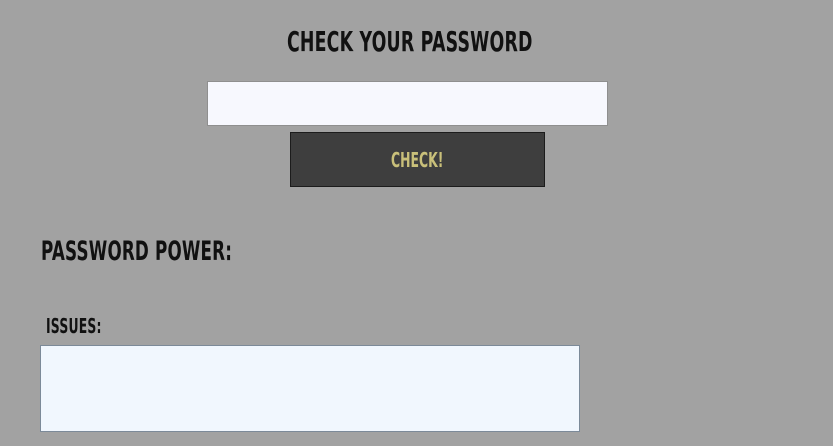 The width and height of the screenshot is (833, 446). Describe the element at coordinates (310, 388) in the screenshot. I see `issues-box` at that location.